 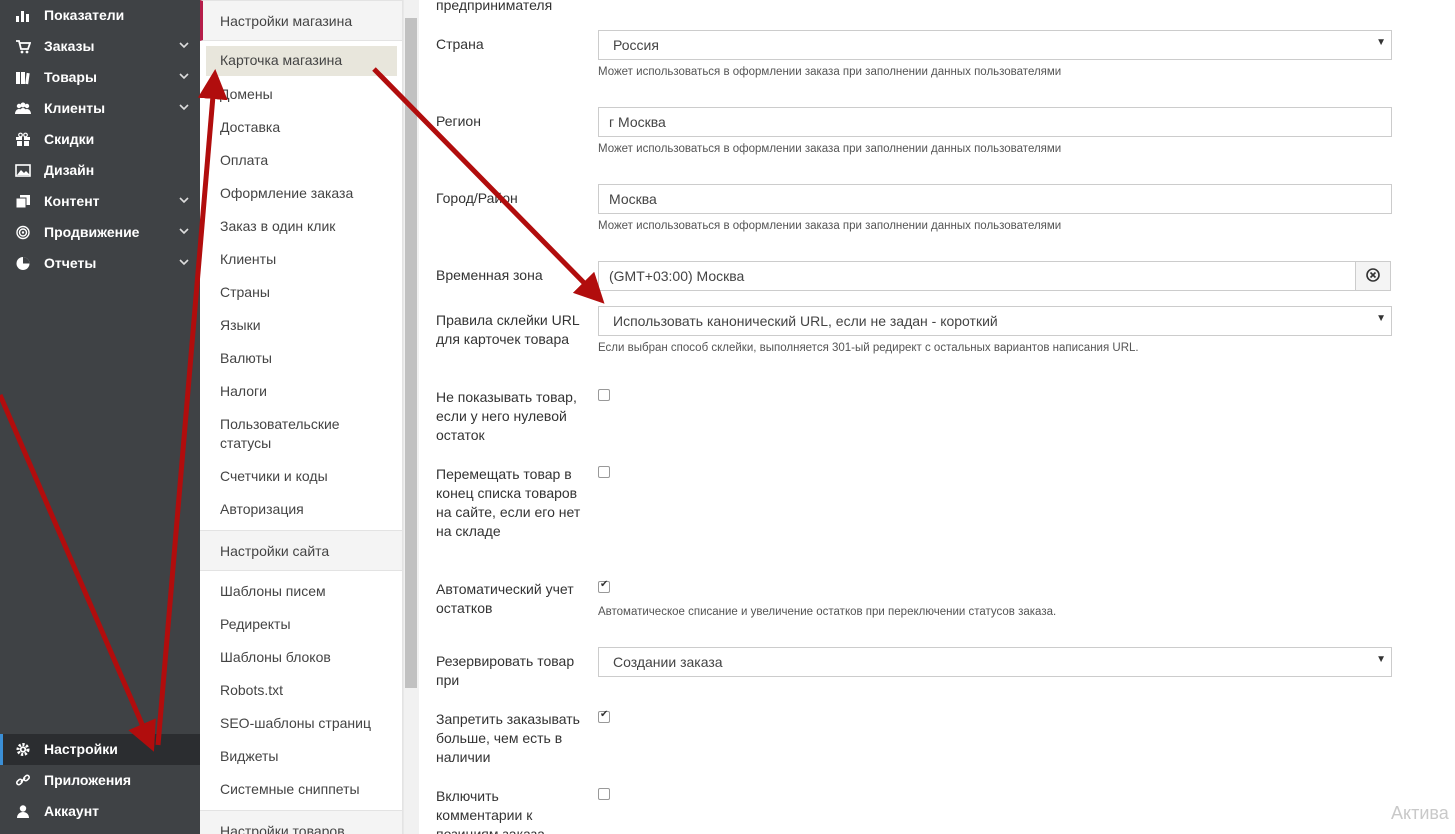 I want to click on nav-item-account: Аккаунт, so click(x=100, y=811).